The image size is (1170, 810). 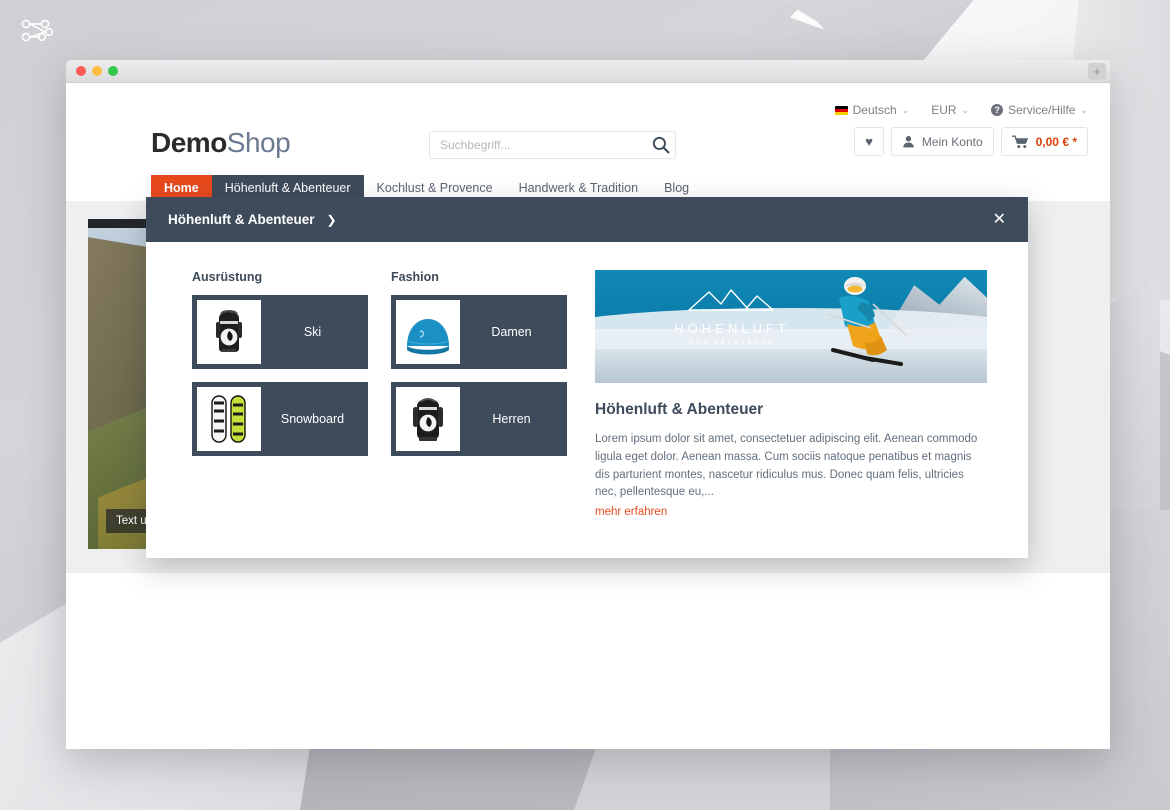 What do you see at coordinates (999, 219) in the screenshot?
I see `close-icon: ✕` at bounding box center [999, 219].